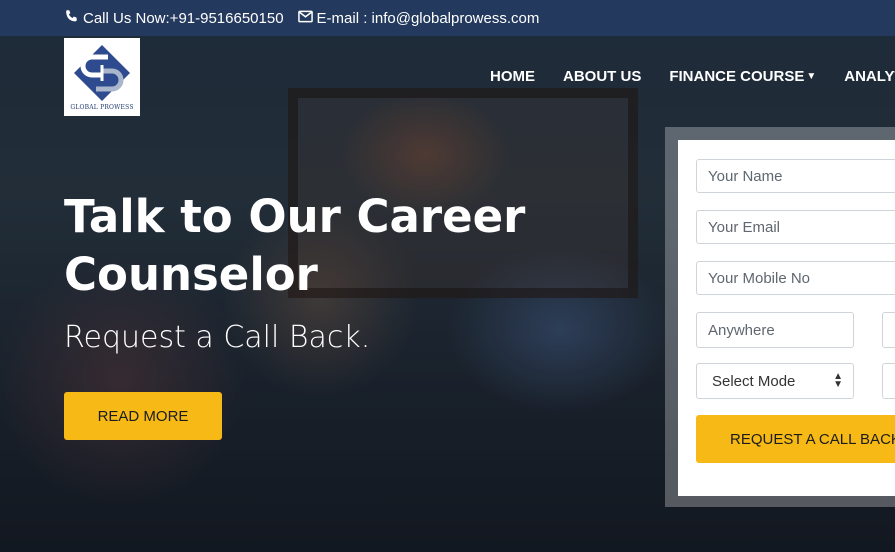 The height and width of the screenshot is (552, 895). Describe the element at coordinates (811, 76) in the screenshot. I see `caret-down-icon: ▼` at that location.